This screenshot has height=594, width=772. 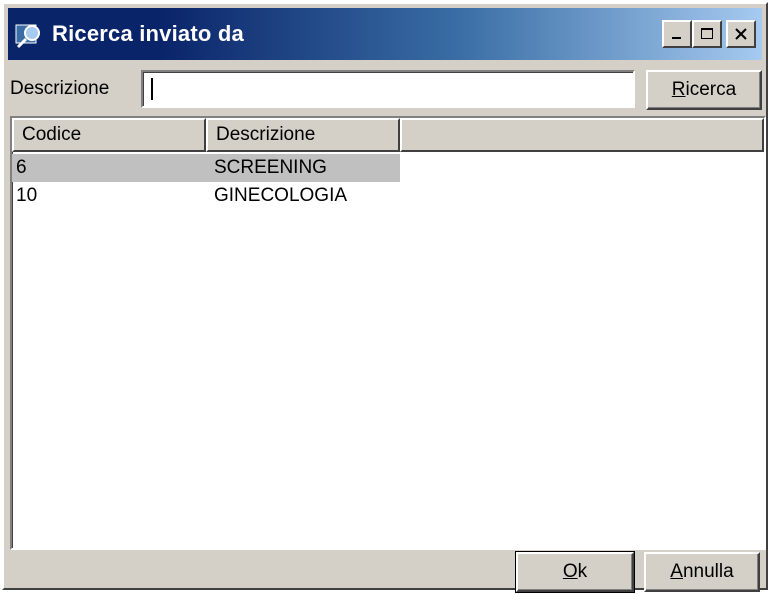 I want to click on search-magnifier-icon, so click(x=27, y=36).